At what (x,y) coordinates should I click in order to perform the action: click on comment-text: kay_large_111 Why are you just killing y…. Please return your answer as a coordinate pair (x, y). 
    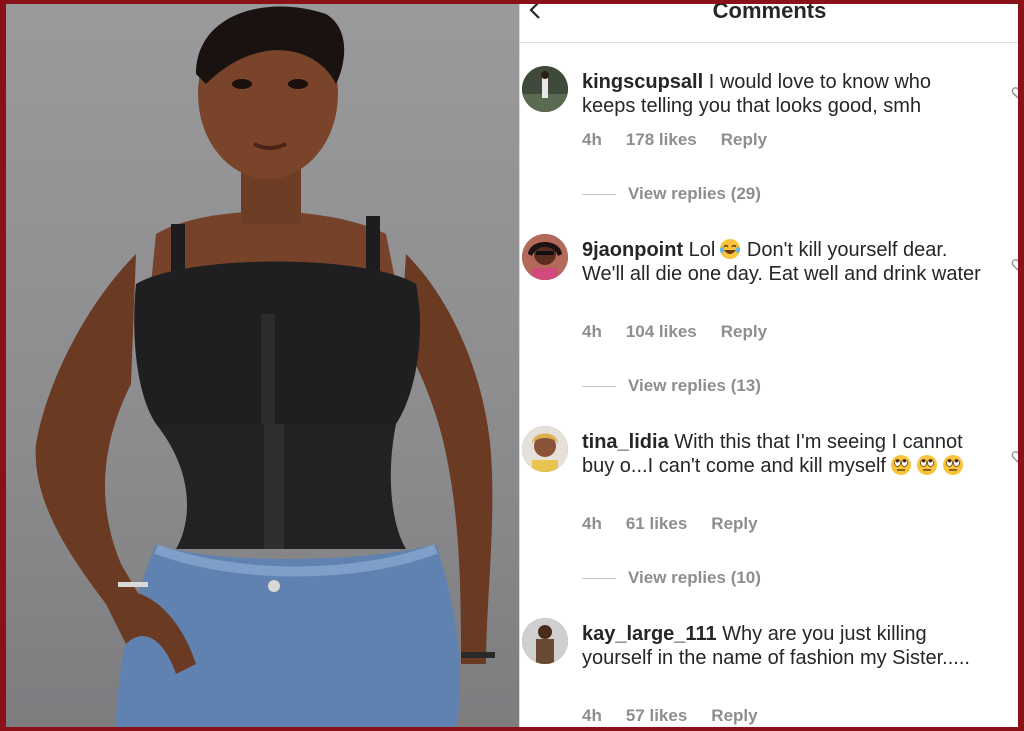
    Looking at the image, I should click on (776, 646).